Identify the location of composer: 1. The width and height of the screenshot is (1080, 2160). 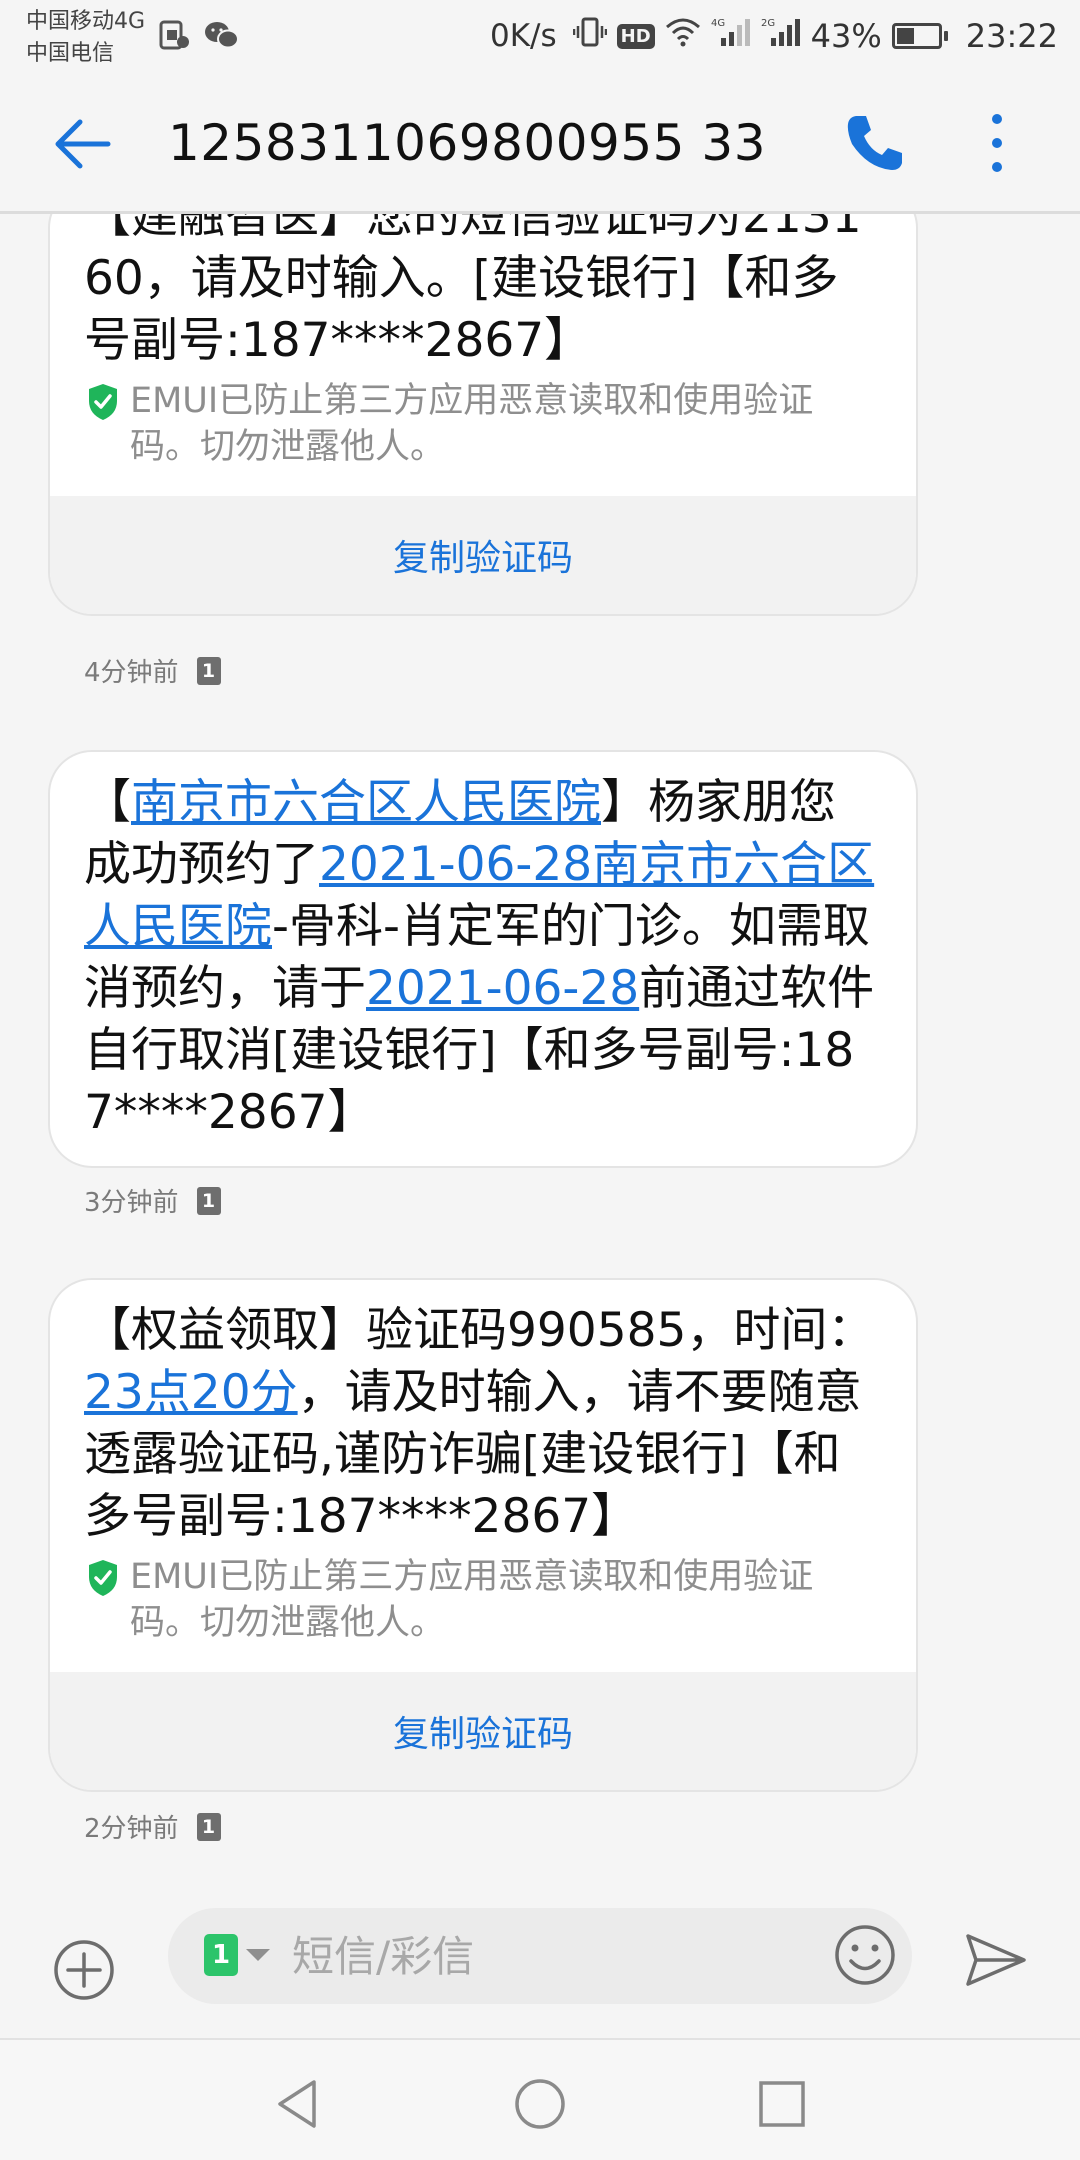
(540, 1973).